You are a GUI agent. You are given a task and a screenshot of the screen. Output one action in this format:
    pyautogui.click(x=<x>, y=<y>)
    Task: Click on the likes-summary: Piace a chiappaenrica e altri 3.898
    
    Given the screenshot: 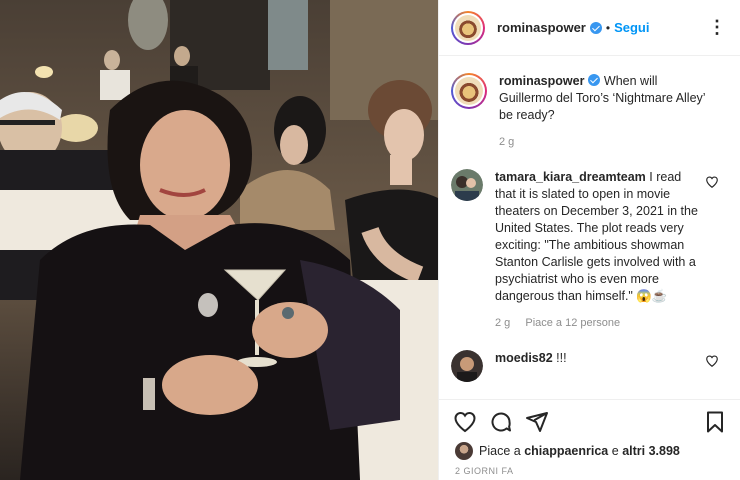 What is the action you would take?
    pyautogui.click(x=567, y=451)
    